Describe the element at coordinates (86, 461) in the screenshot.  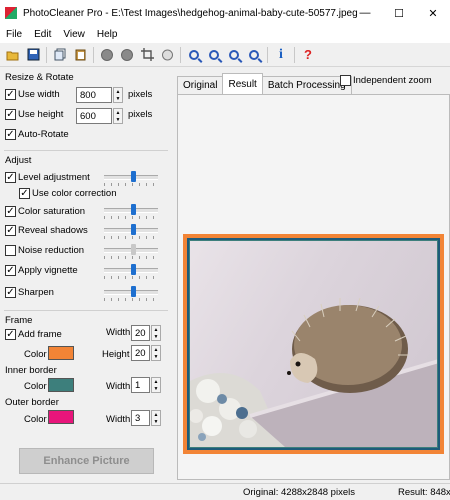
I see `enhance-picture-button: Enhance Picture` at that location.